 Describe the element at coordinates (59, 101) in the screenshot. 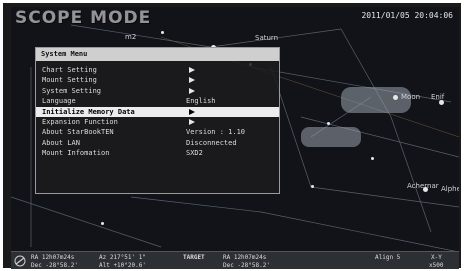

I see `menu-item-label: Language` at that location.